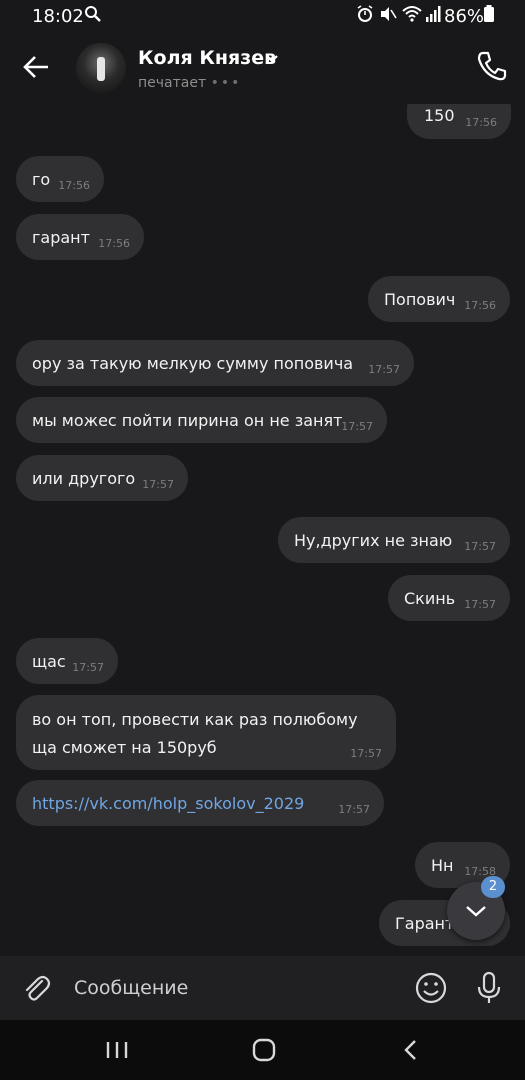 This screenshot has height=1080, width=525. I want to click on message-composer, so click(262, 988).